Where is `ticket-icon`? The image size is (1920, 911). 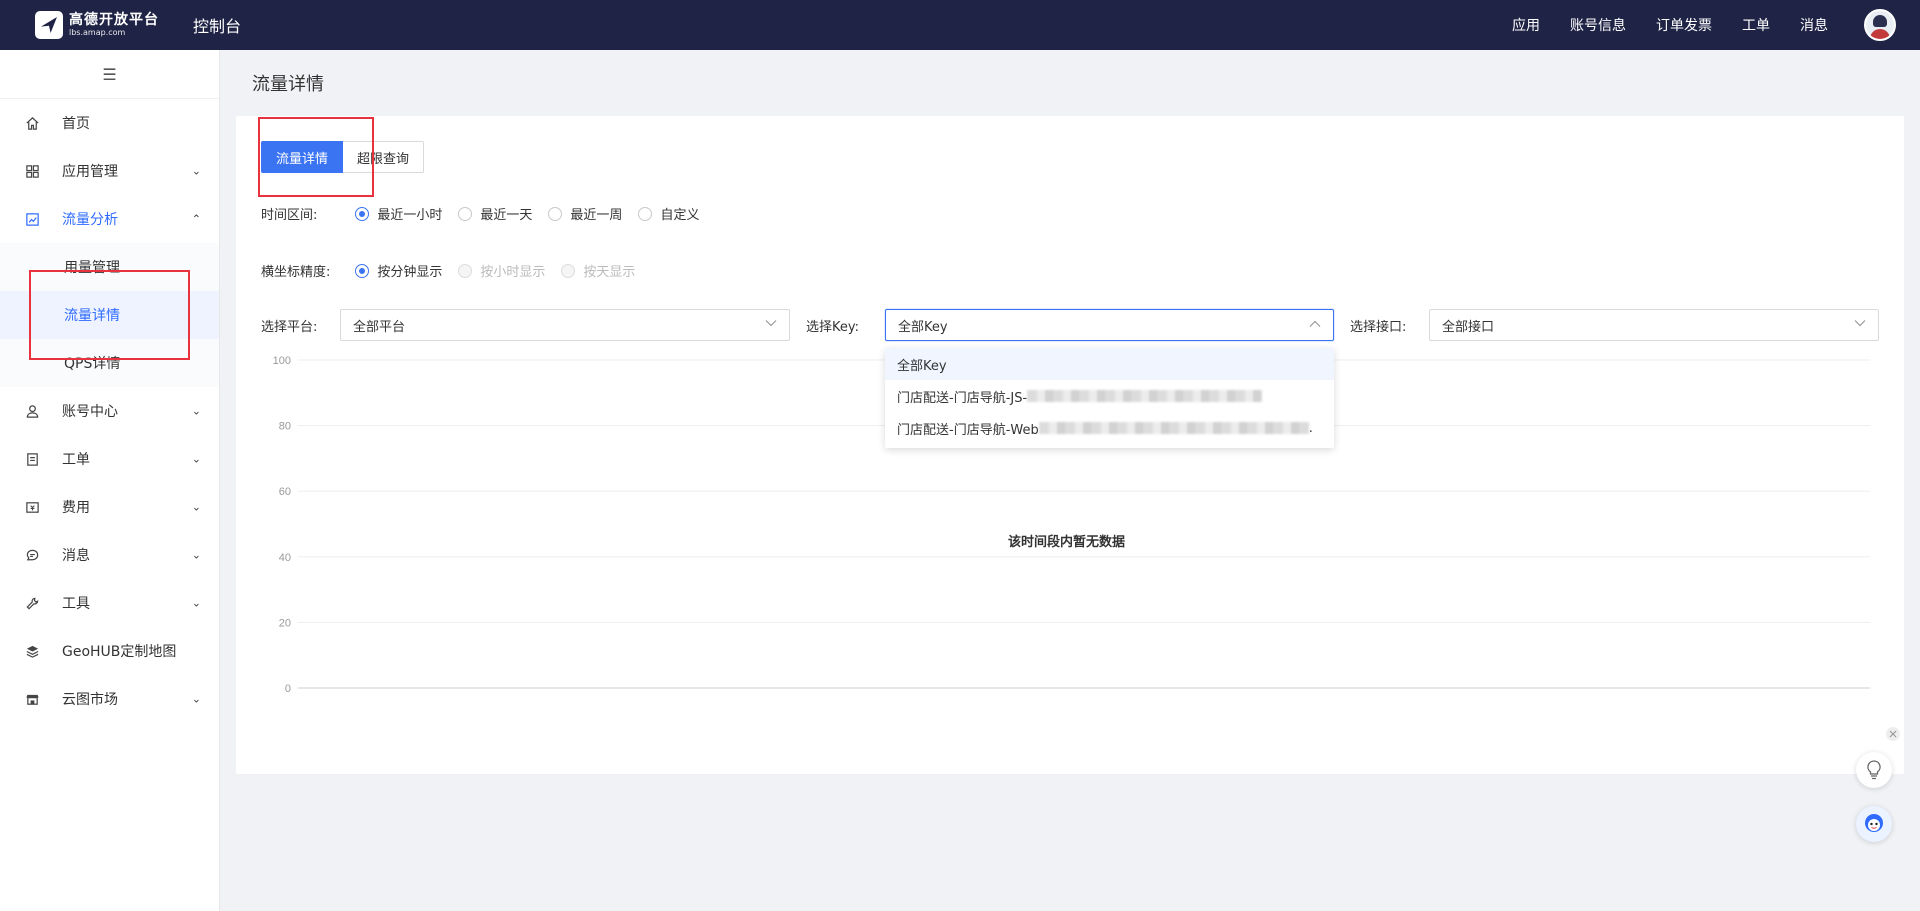
ticket-icon is located at coordinates (32, 459).